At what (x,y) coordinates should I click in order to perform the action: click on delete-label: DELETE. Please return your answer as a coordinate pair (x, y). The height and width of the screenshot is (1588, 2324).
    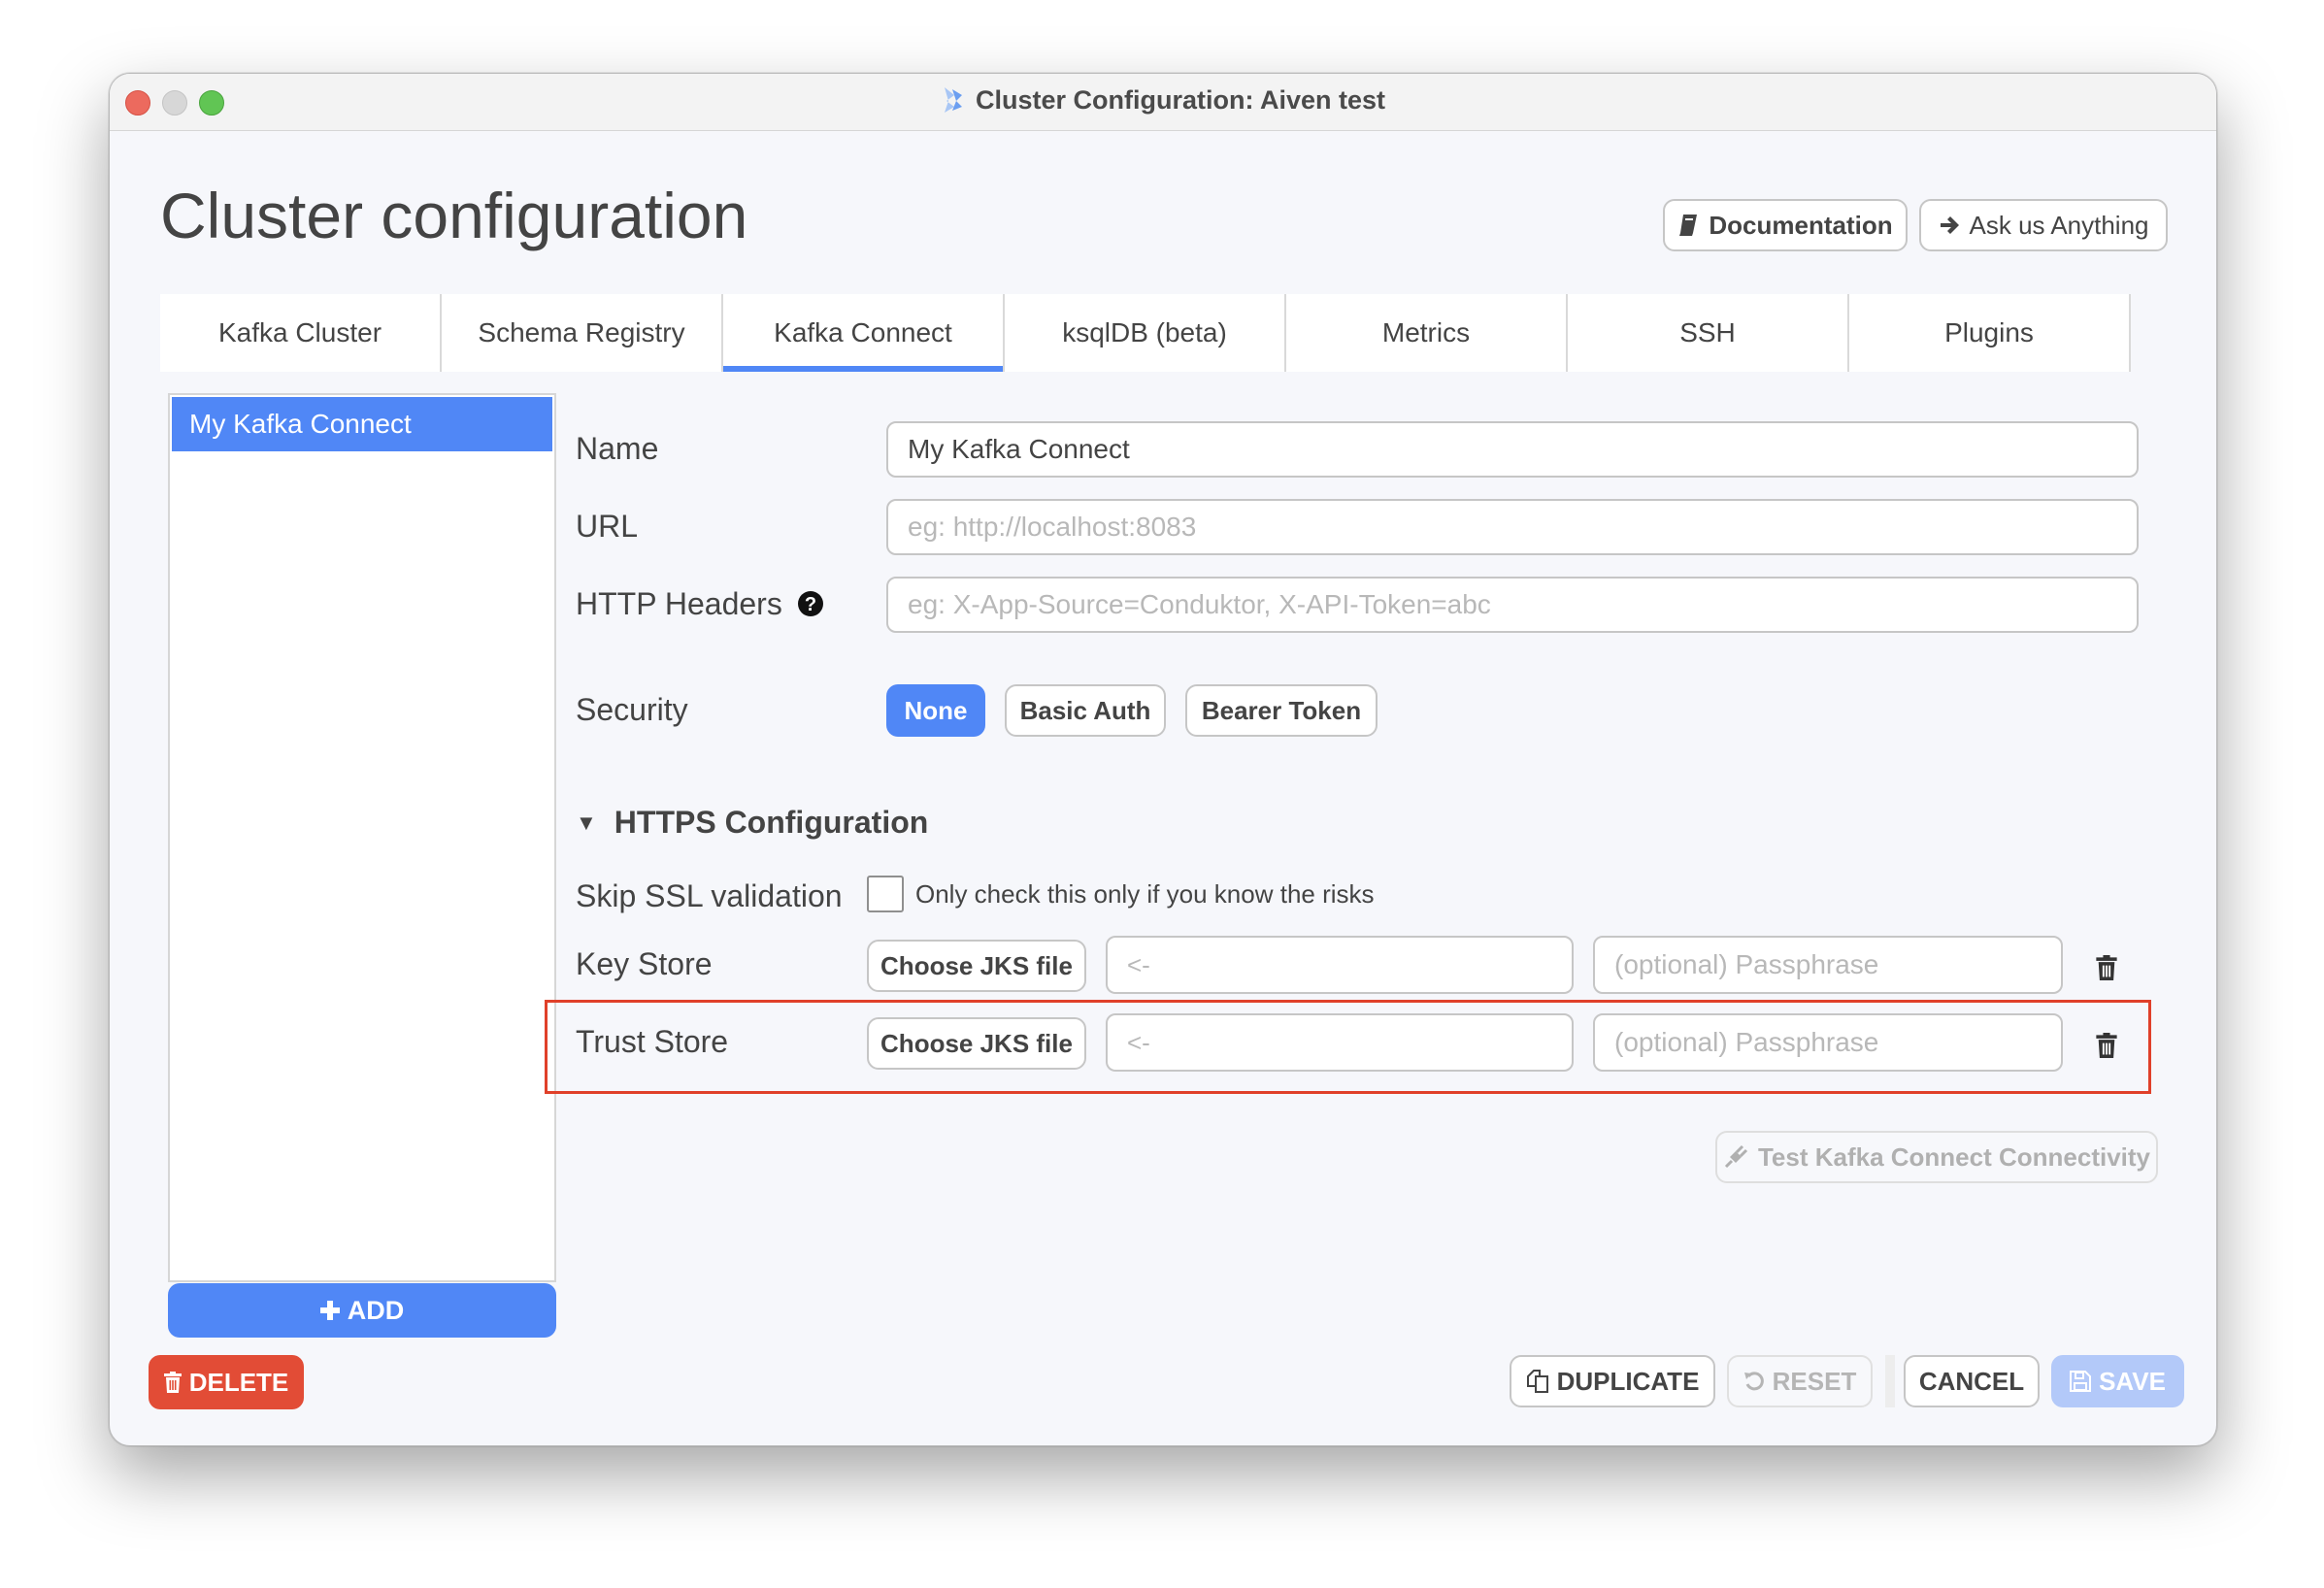
    Looking at the image, I should click on (238, 1382).